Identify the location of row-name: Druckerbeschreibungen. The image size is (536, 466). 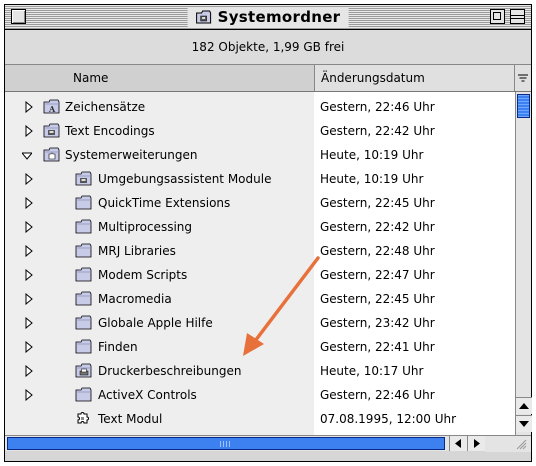
(170, 371).